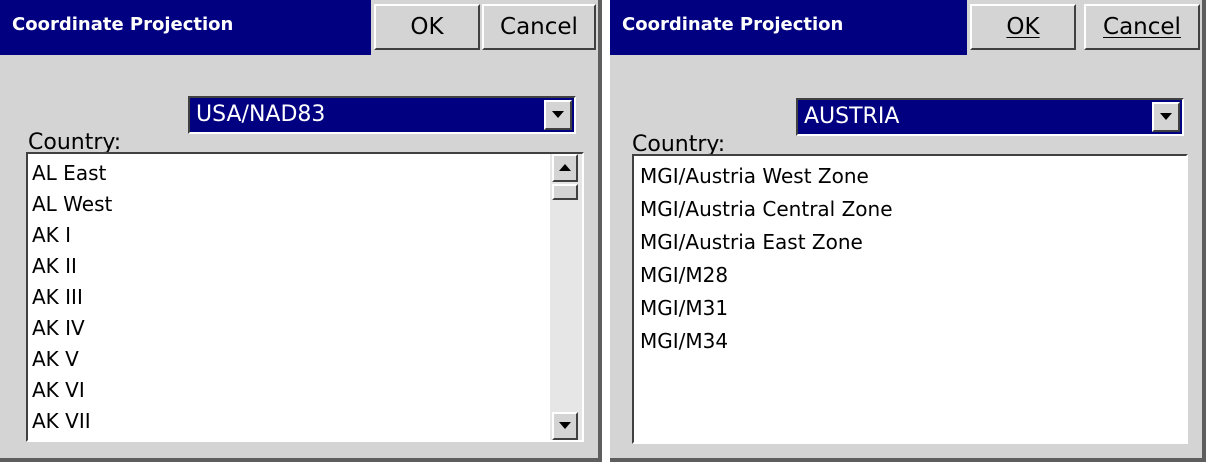  Describe the element at coordinates (766, 209) in the screenshot. I see `list-item: MGI/Austria Central Zone` at that location.